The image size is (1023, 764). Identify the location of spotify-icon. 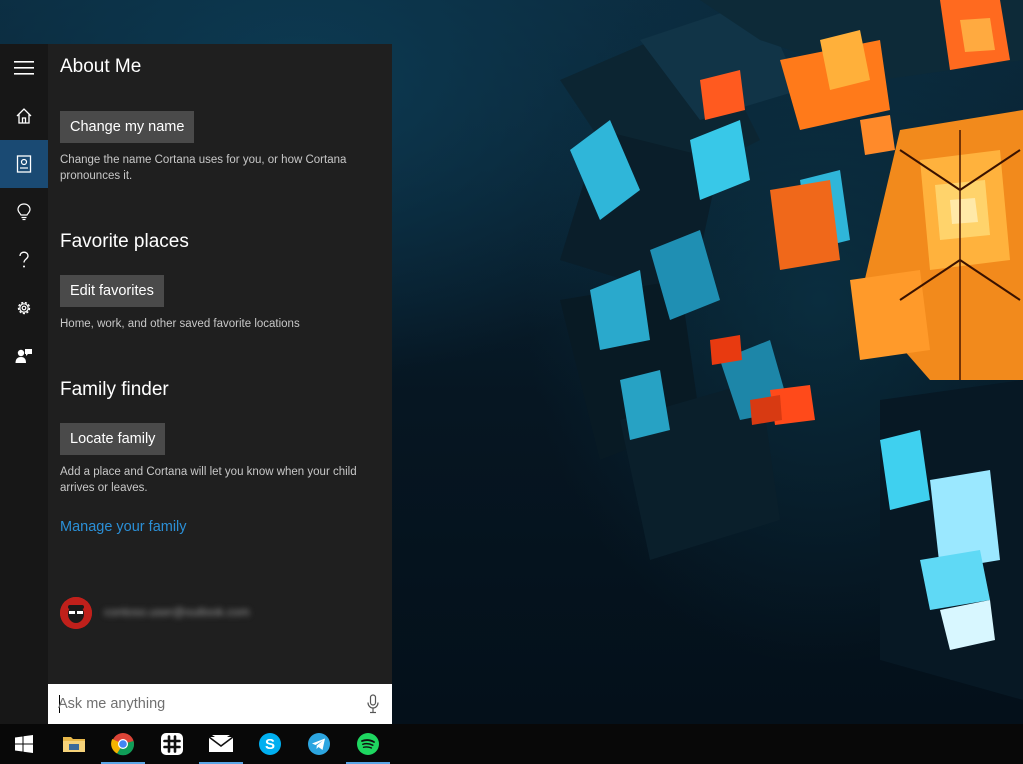
(368, 744).